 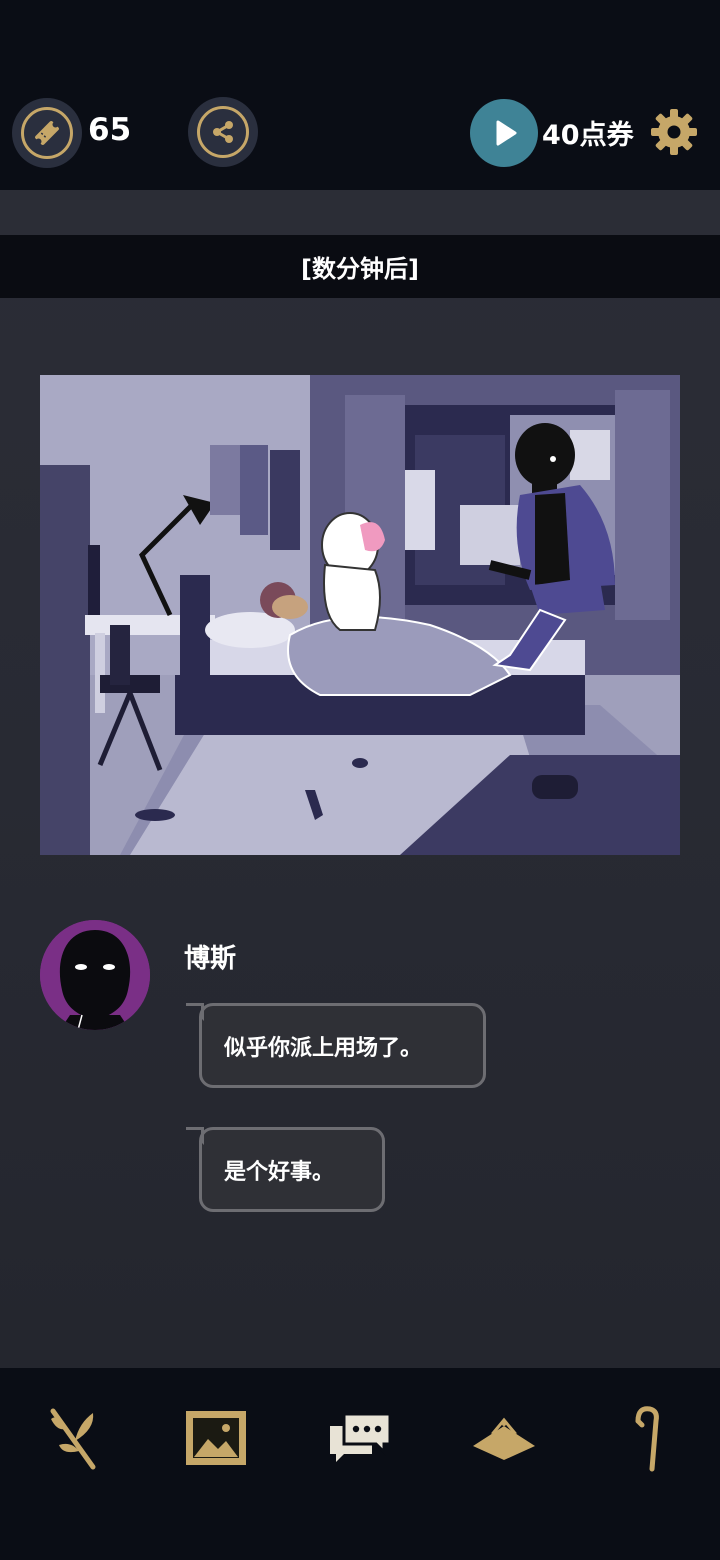 I want to click on points-balance: 40点券, so click(x=588, y=135).